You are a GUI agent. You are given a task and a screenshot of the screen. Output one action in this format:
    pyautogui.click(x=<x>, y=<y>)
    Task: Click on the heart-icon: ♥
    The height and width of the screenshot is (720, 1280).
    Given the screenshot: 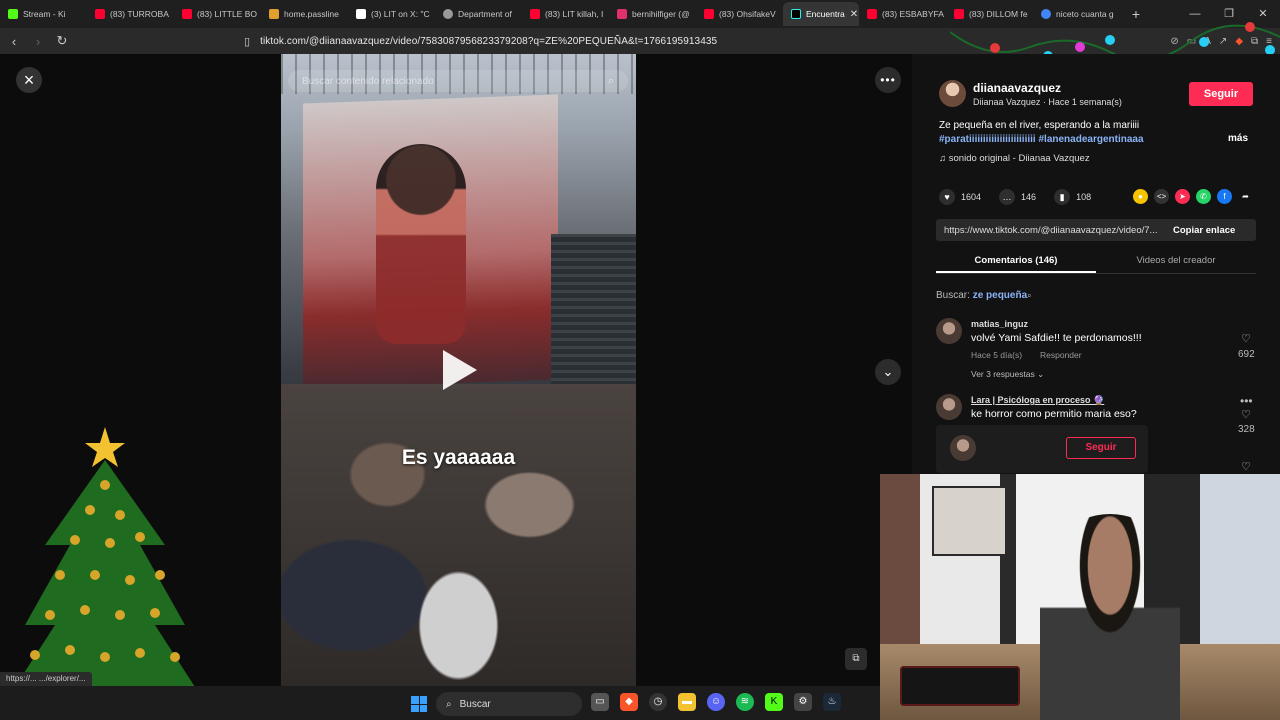 What is the action you would take?
    pyautogui.click(x=947, y=197)
    